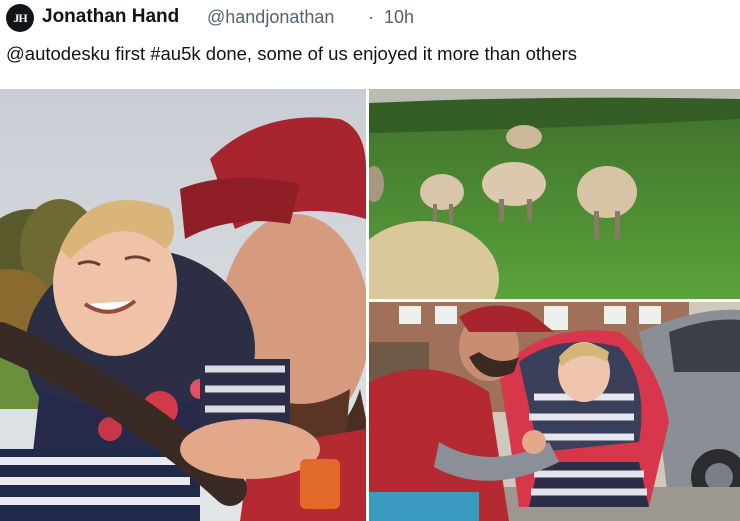 This screenshot has width=740, height=521. What do you see at coordinates (110, 17) in the screenshot?
I see `display-name: Jonathan Hand` at bounding box center [110, 17].